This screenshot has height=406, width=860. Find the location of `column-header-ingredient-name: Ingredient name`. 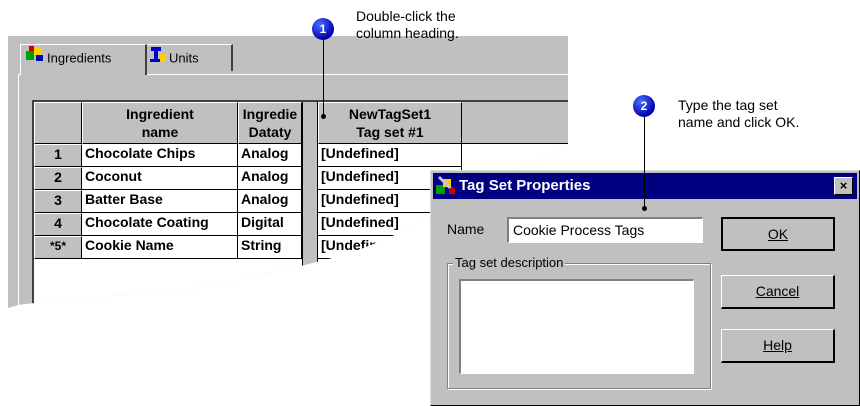

column-header-ingredient-name: Ingredient name is located at coordinates (160, 123).